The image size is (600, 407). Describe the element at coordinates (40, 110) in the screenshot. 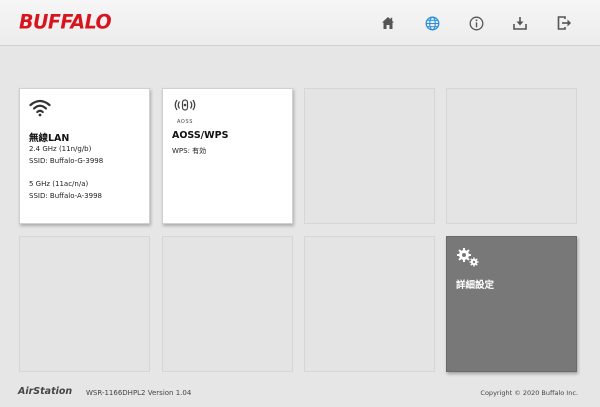

I see `wifi-icon` at that location.